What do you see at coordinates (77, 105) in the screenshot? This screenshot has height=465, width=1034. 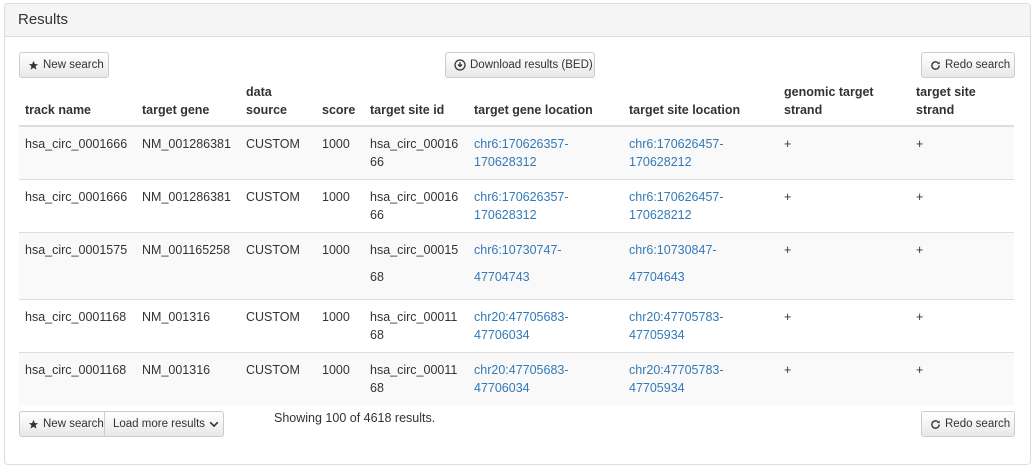 I see `column-header: track name` at bounding box center [77, 105].